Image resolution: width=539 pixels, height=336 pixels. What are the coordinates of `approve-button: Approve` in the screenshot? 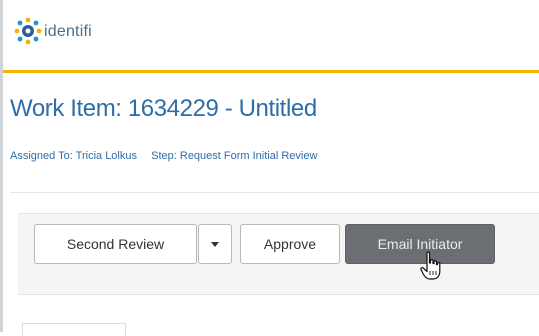 It's located at (290, 244).